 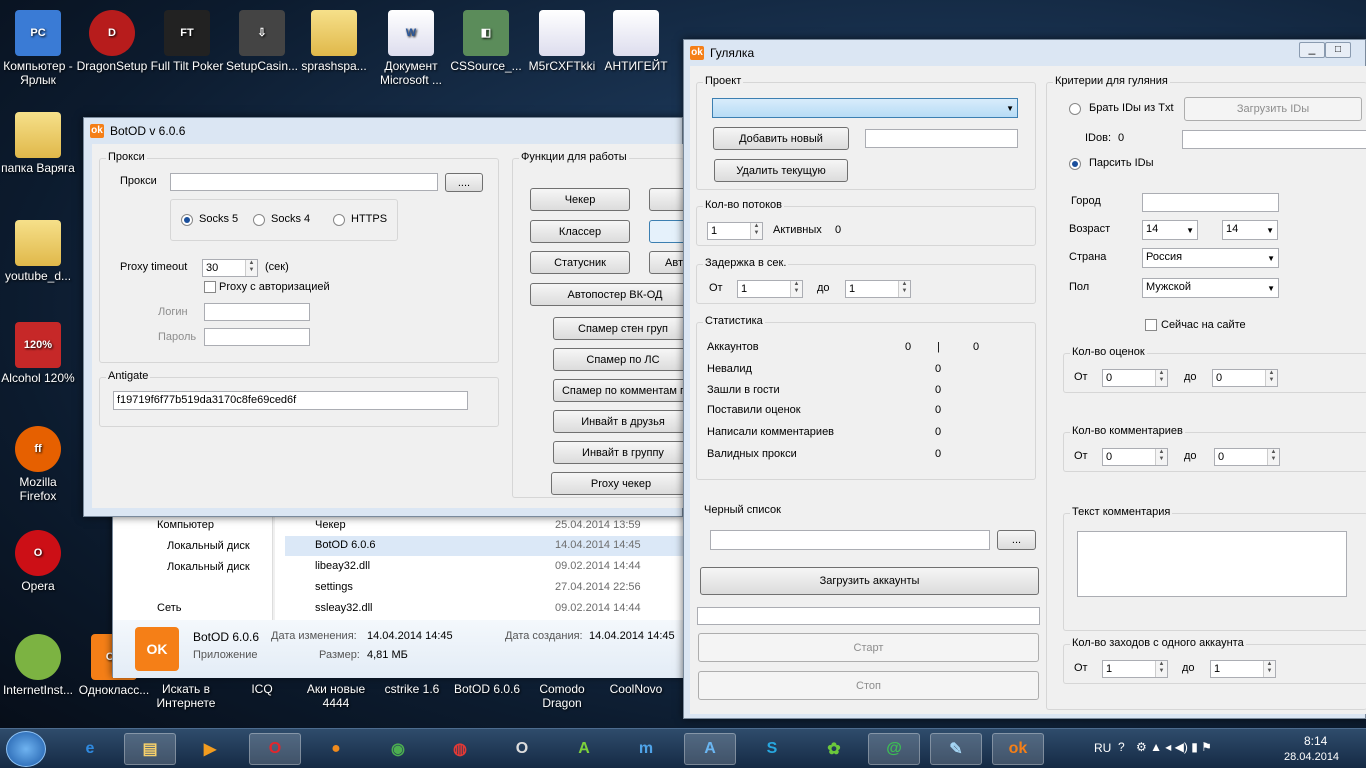 What do you see at coordinates (865, 108) in the screenshot?
I see `project-select: ▼` at bounding box center [865, 108].